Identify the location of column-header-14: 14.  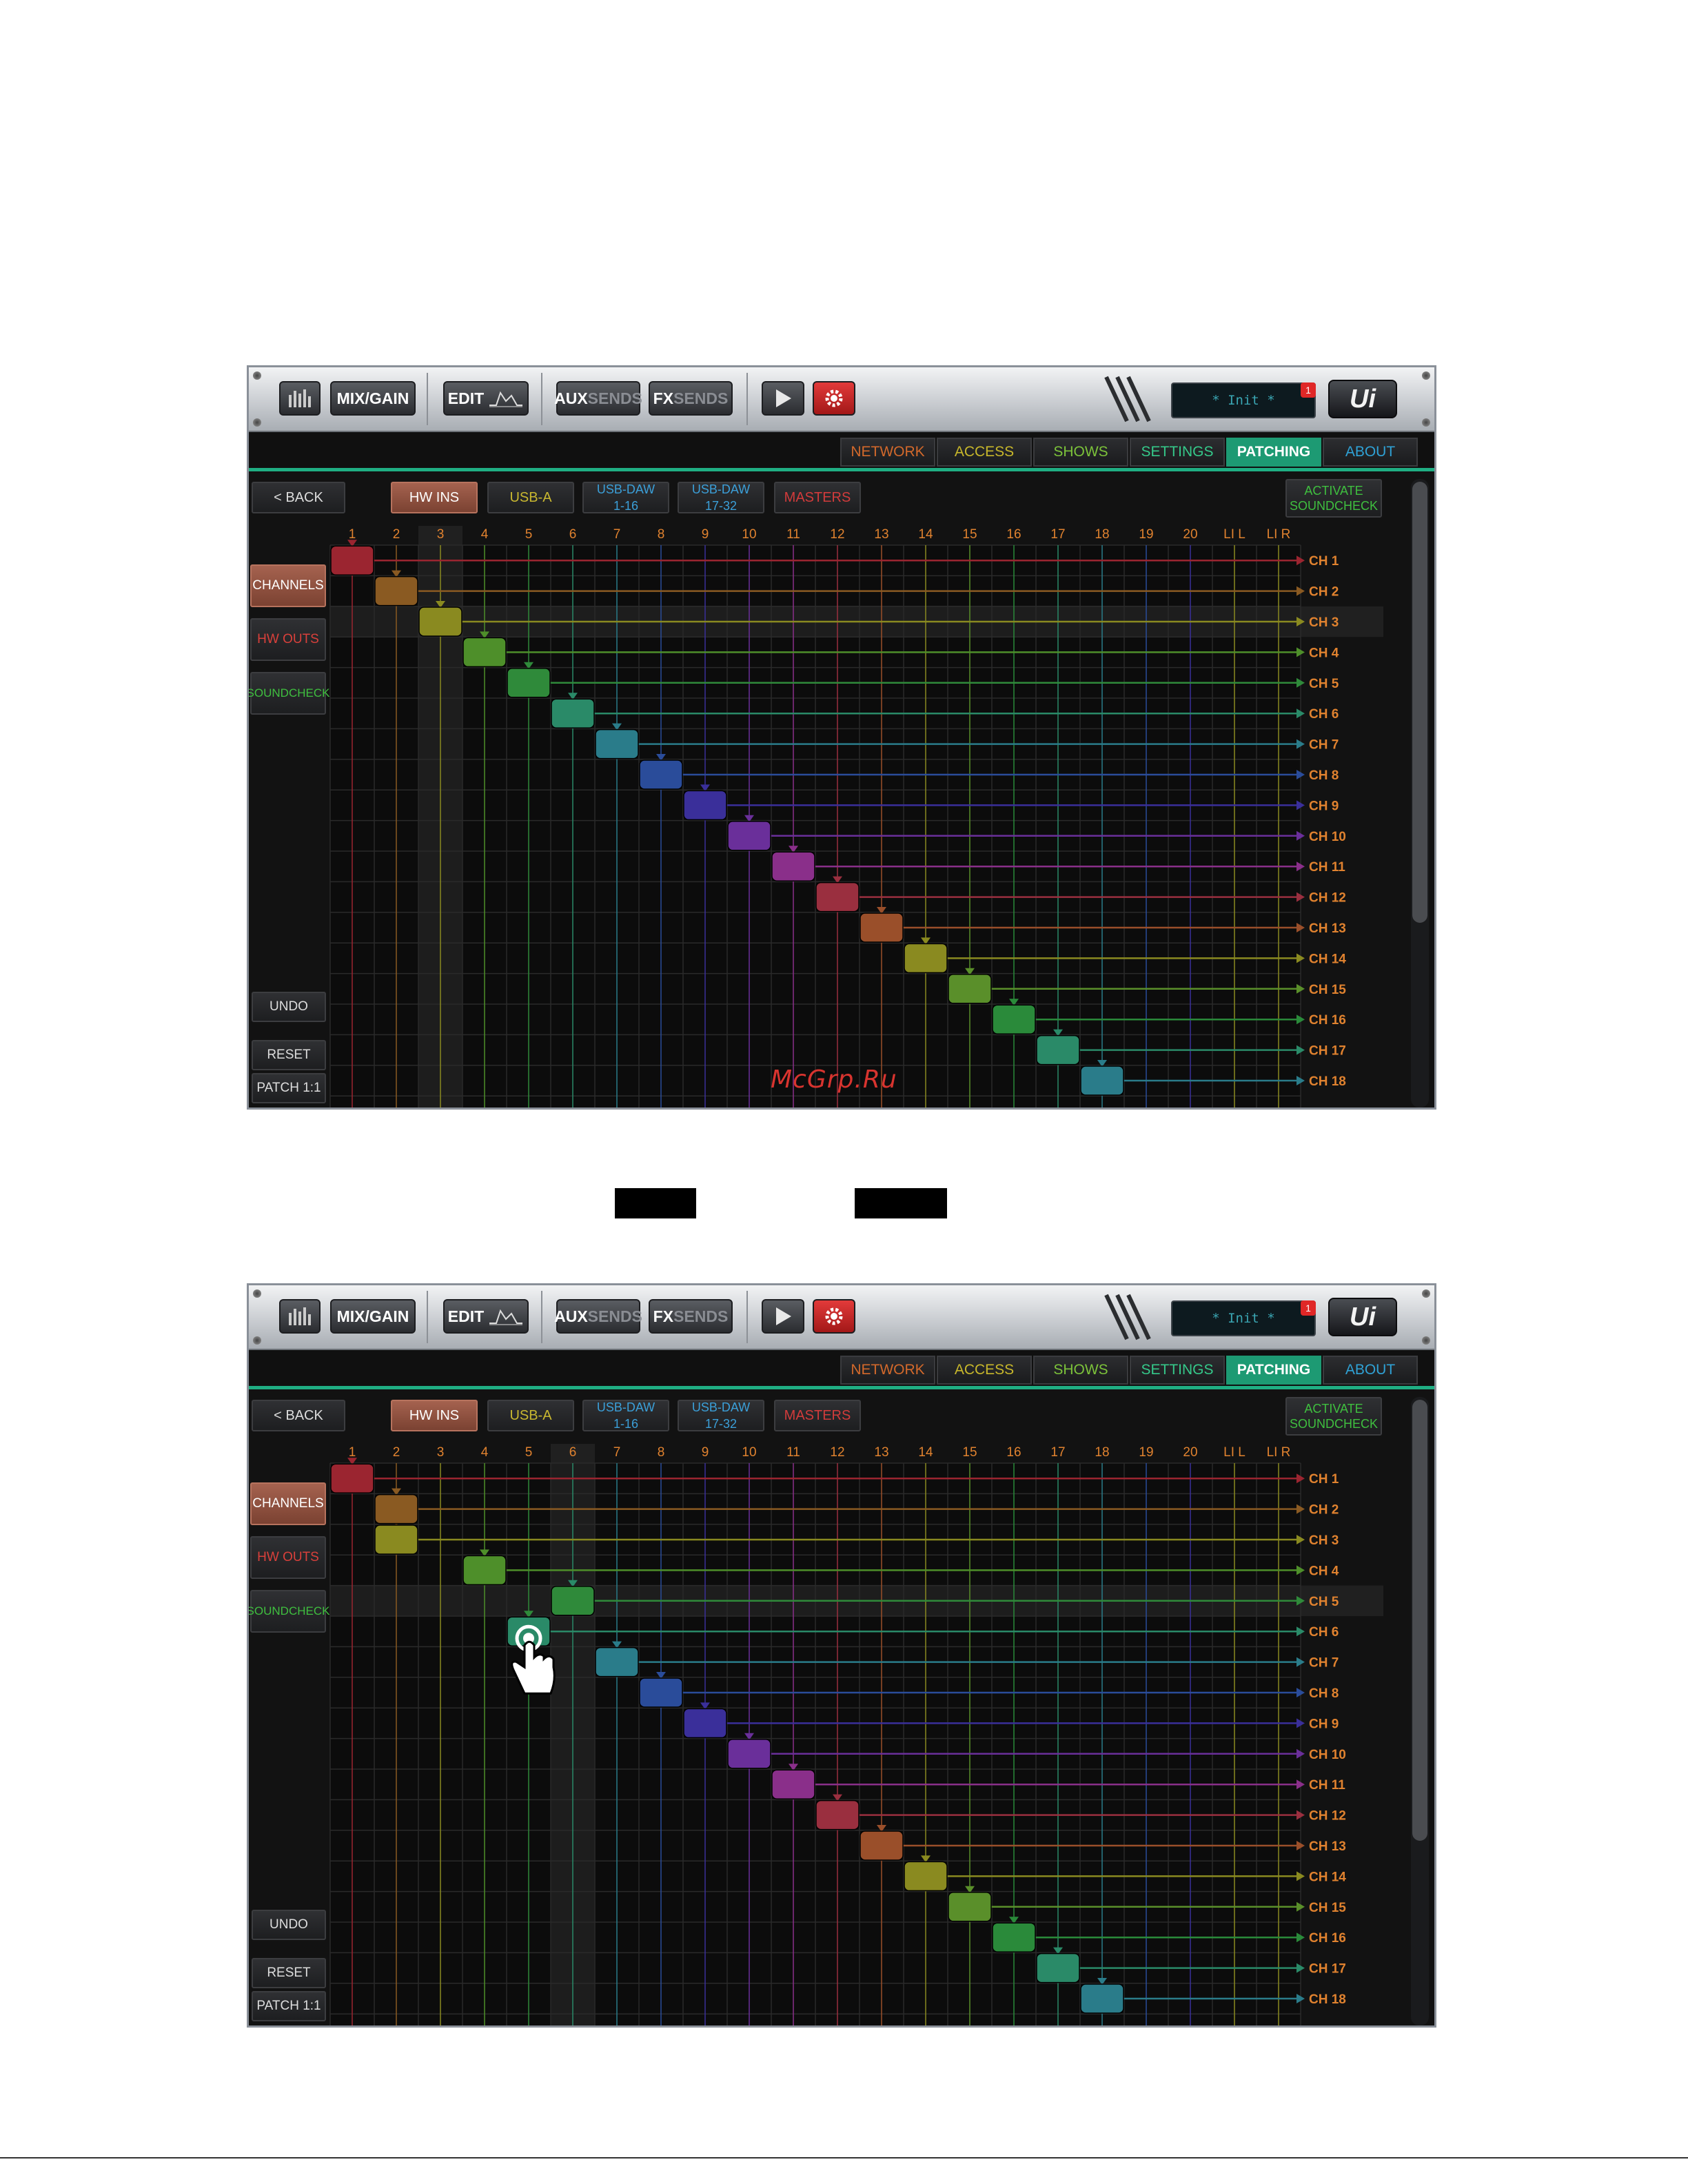
(925, 1452).